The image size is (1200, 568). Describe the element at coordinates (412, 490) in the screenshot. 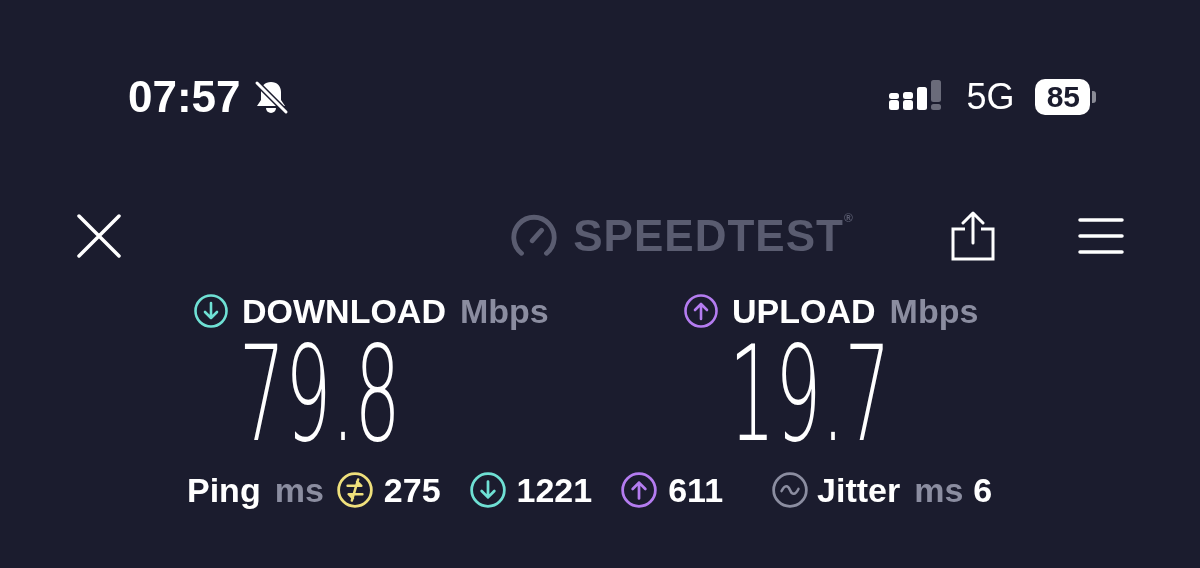

I see `ping-value: 275` at that location.